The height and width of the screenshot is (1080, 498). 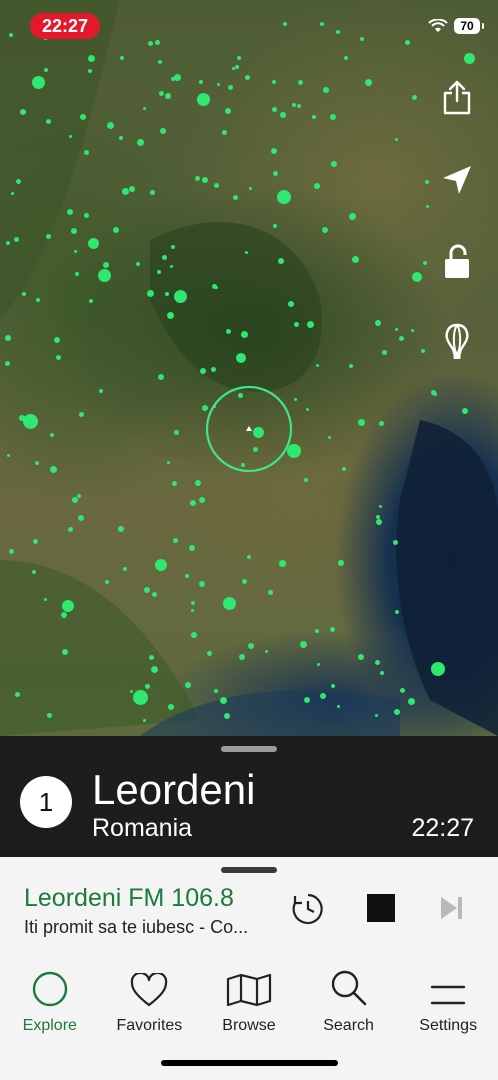 What do you see at coordinates (249, 749) in the screenshot?
I see `drag-handle` at bounding box center [249, 749].